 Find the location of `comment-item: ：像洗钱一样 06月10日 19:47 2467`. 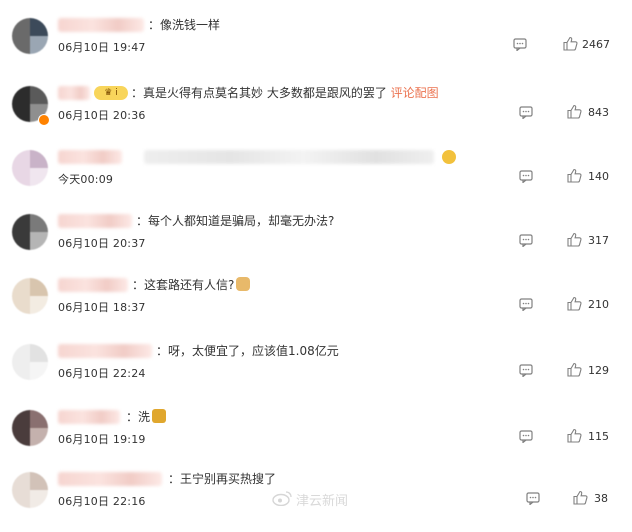

comment-item: ：像洗钱一样 06月10日 19:47 2467 is located at coordinates (316, 46).